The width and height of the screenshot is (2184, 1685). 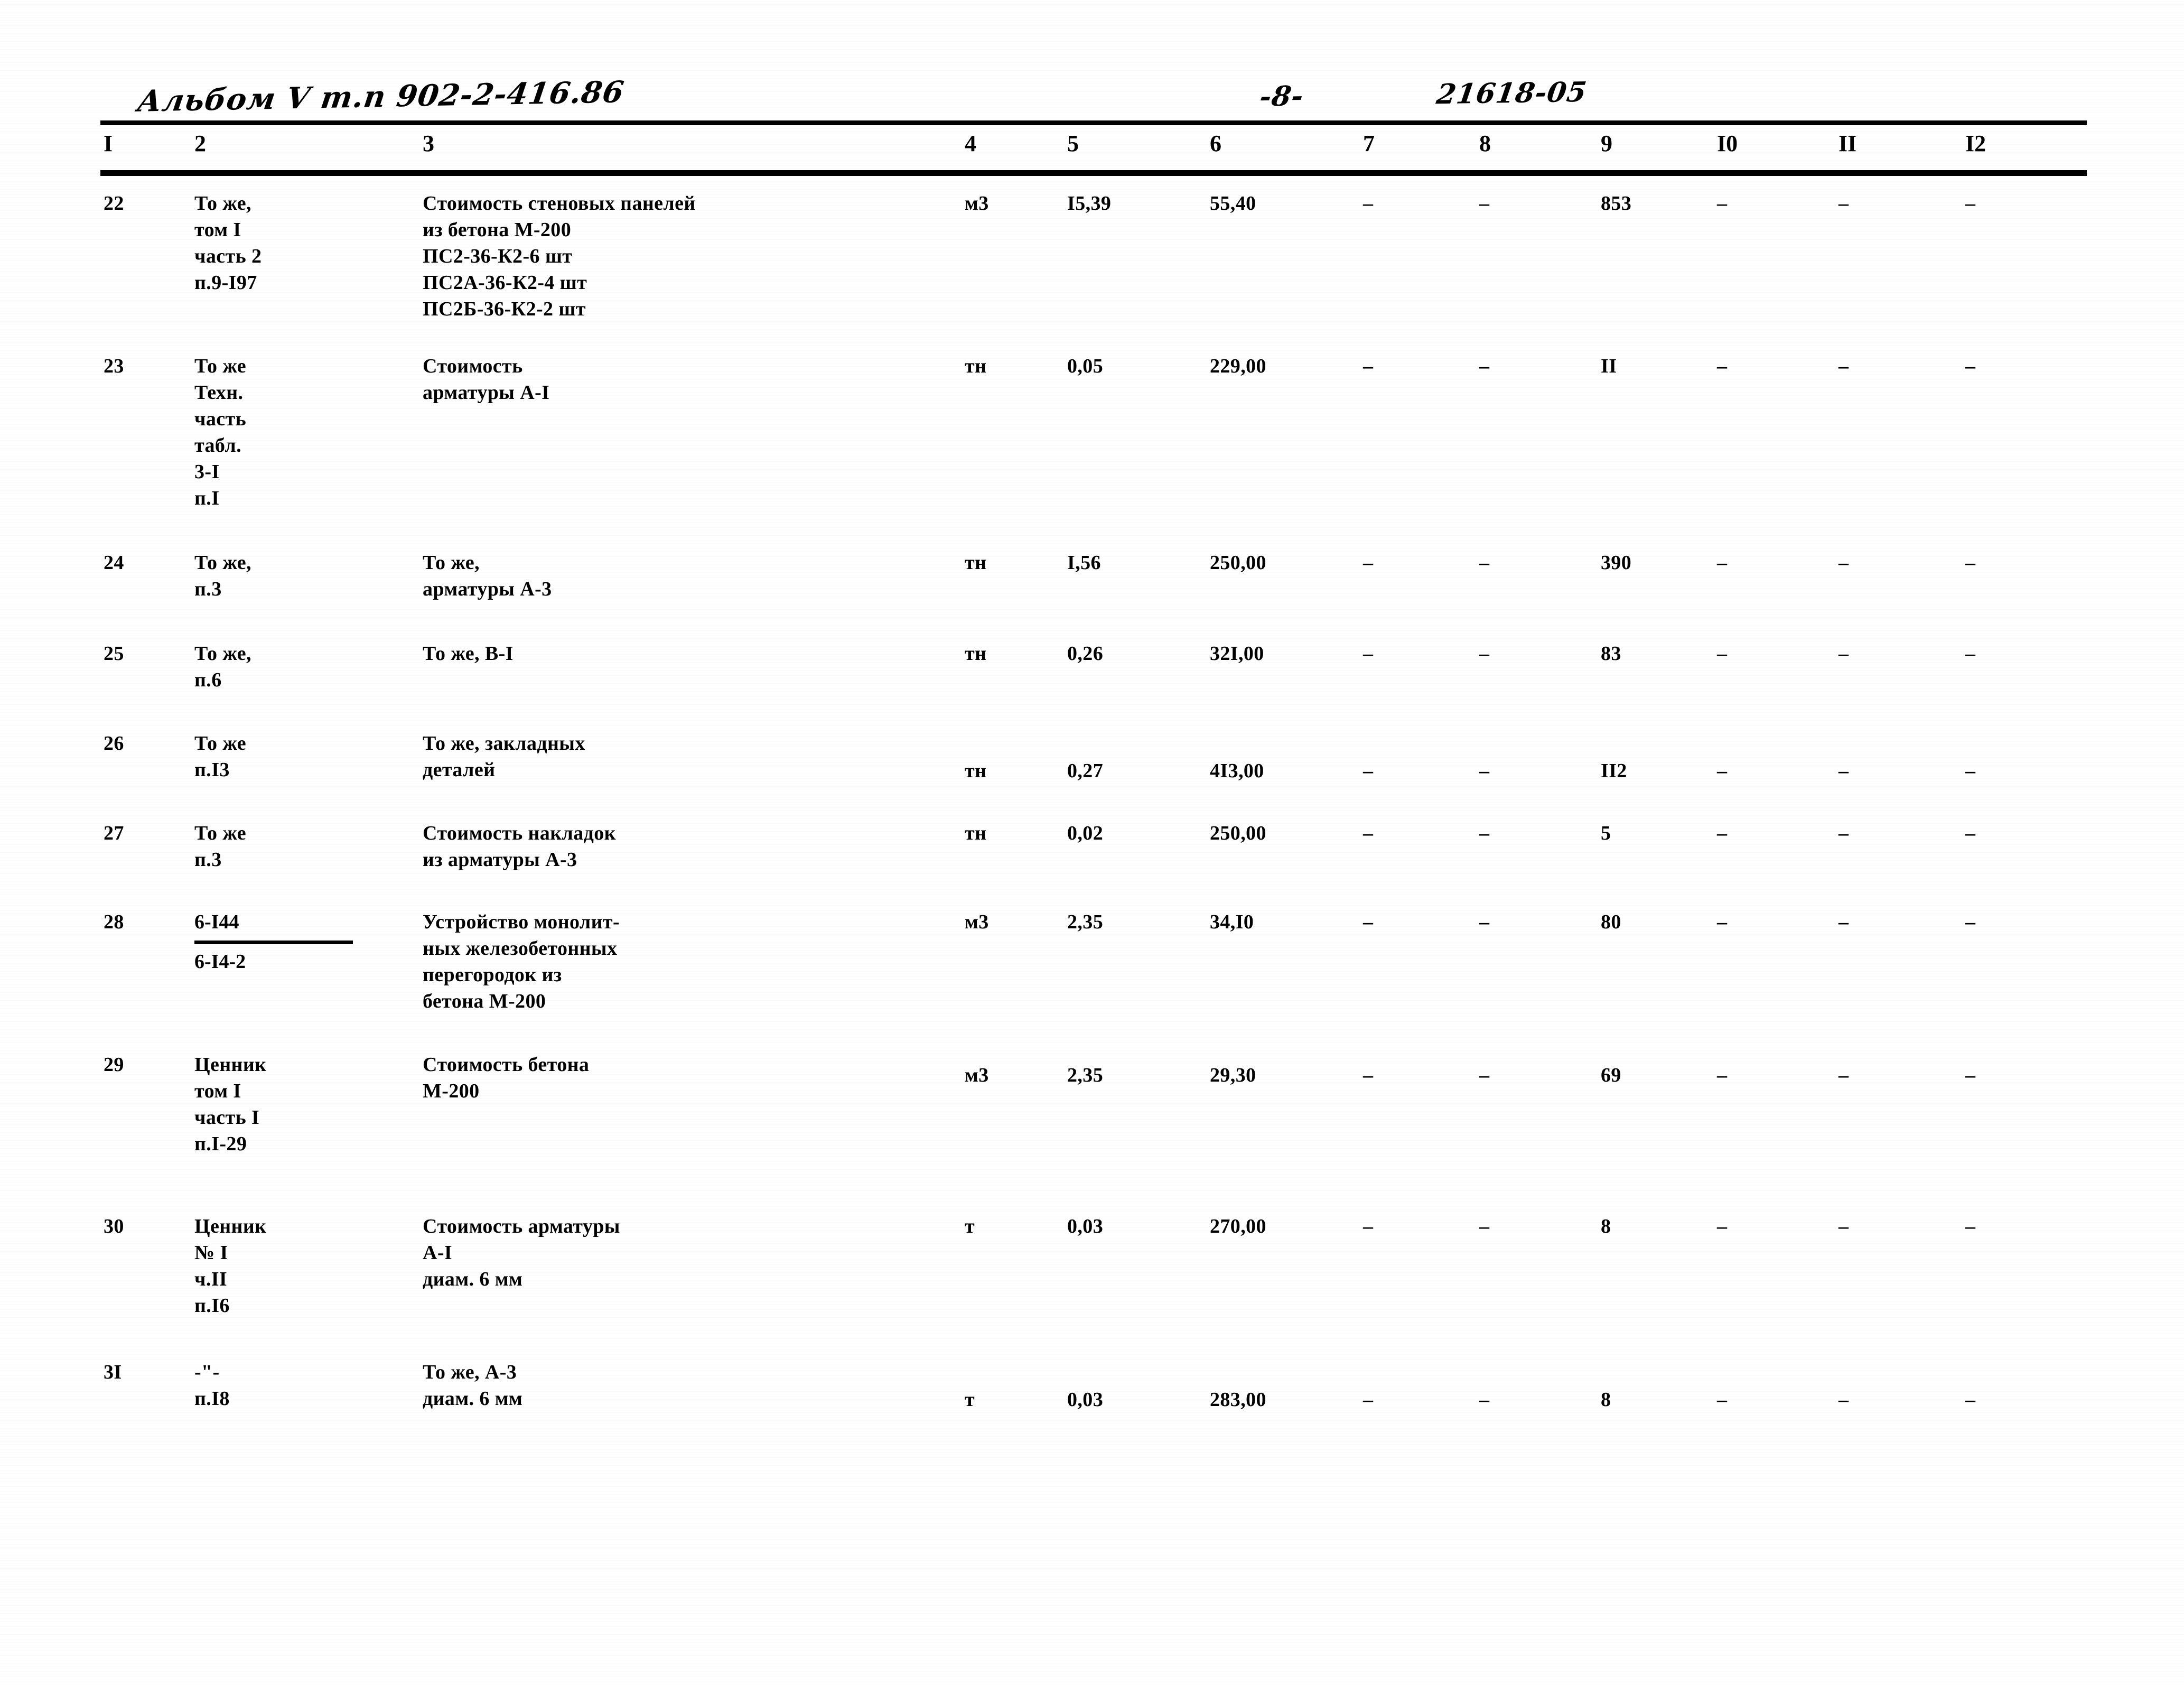 What do you see at coordinates (200, 143) in the screenshot?
I see `column-header-2: 2` at bounding box center [200, 143].